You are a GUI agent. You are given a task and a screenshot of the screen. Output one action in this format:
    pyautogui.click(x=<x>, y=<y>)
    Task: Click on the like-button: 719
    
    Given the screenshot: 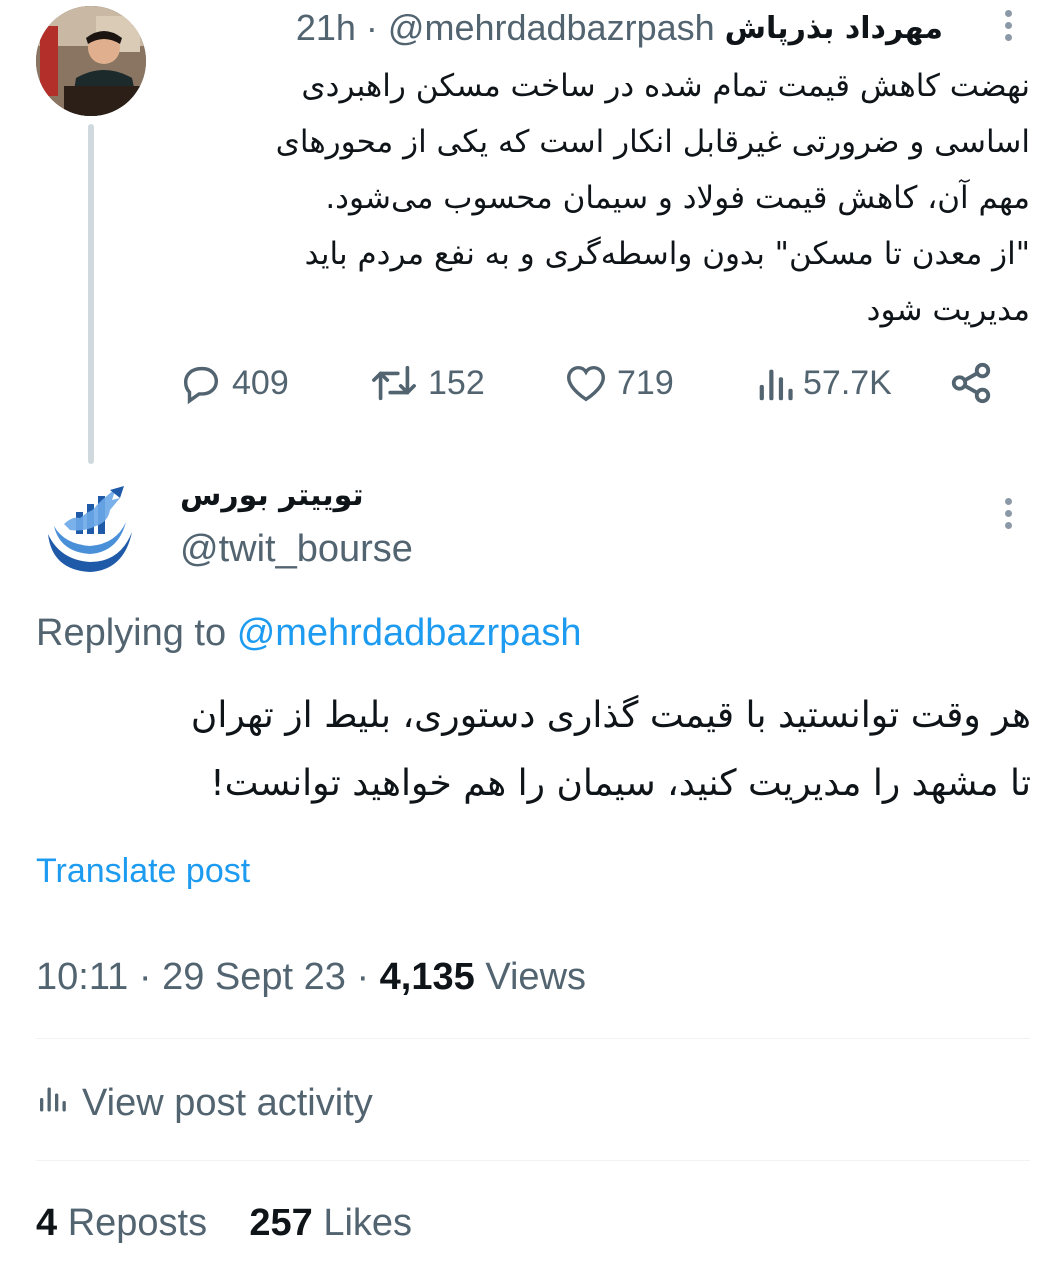 What is the action you would take?
    pyautogui.click(x=618, y=383)
    